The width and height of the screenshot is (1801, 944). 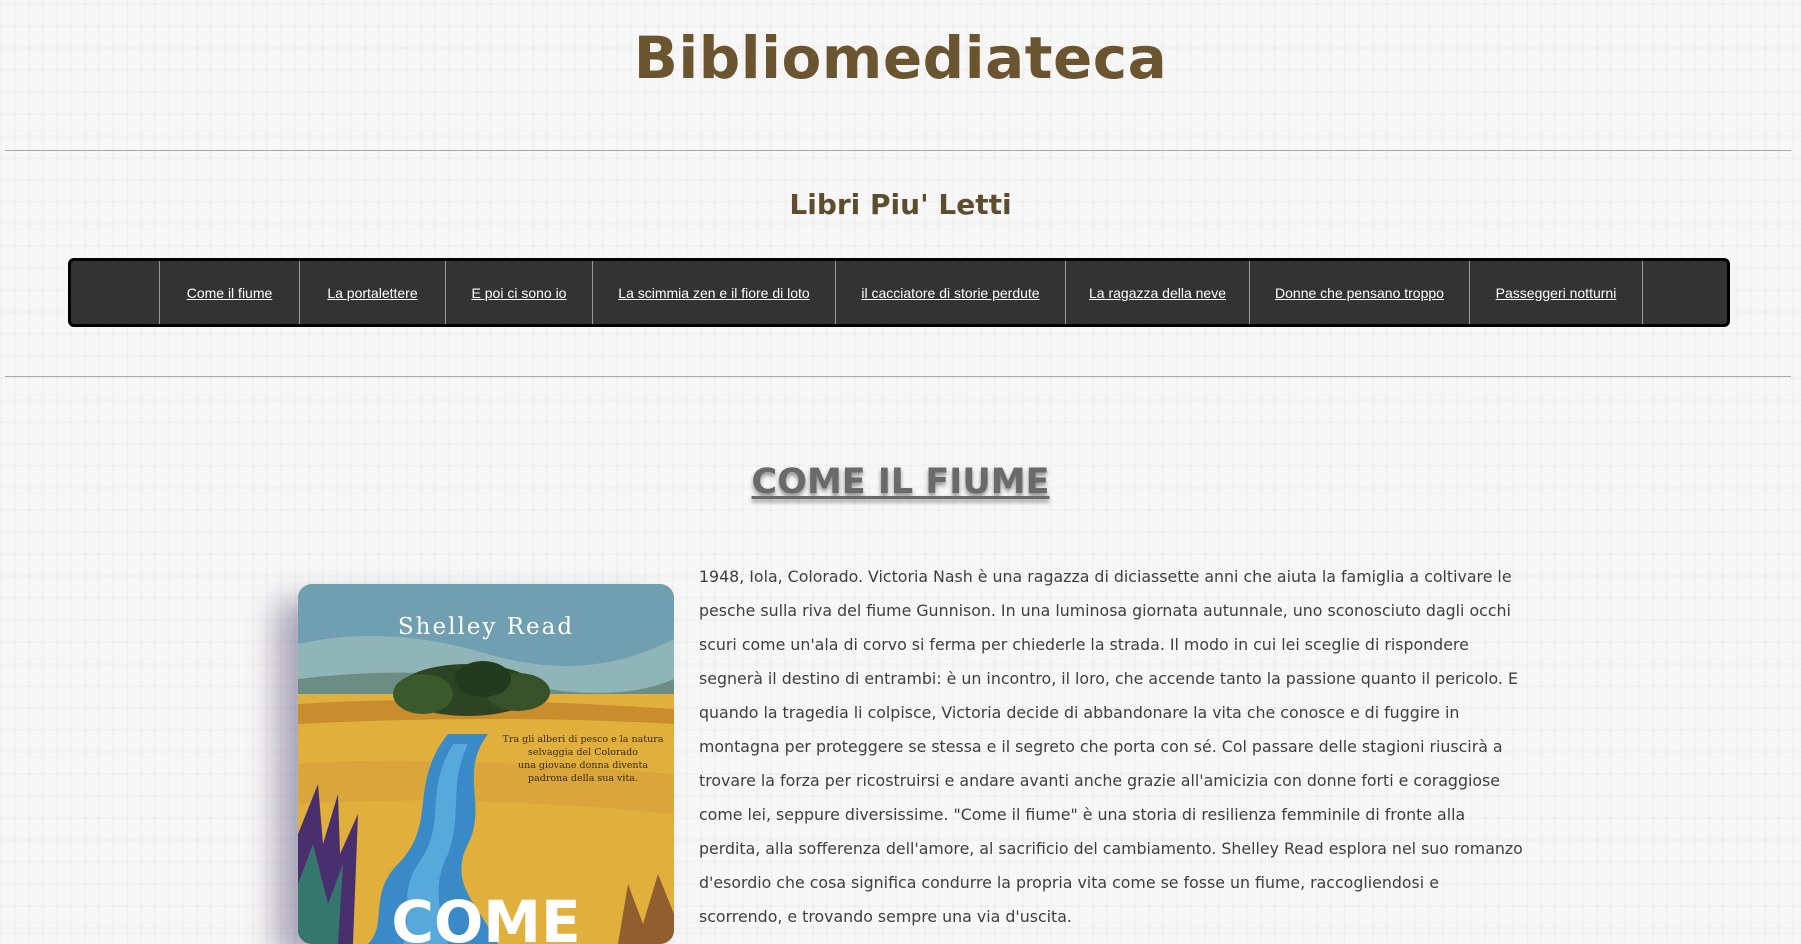 I want to click on nav-item-come-il-fiume: Come il fiume, so click(x=229, y=292).